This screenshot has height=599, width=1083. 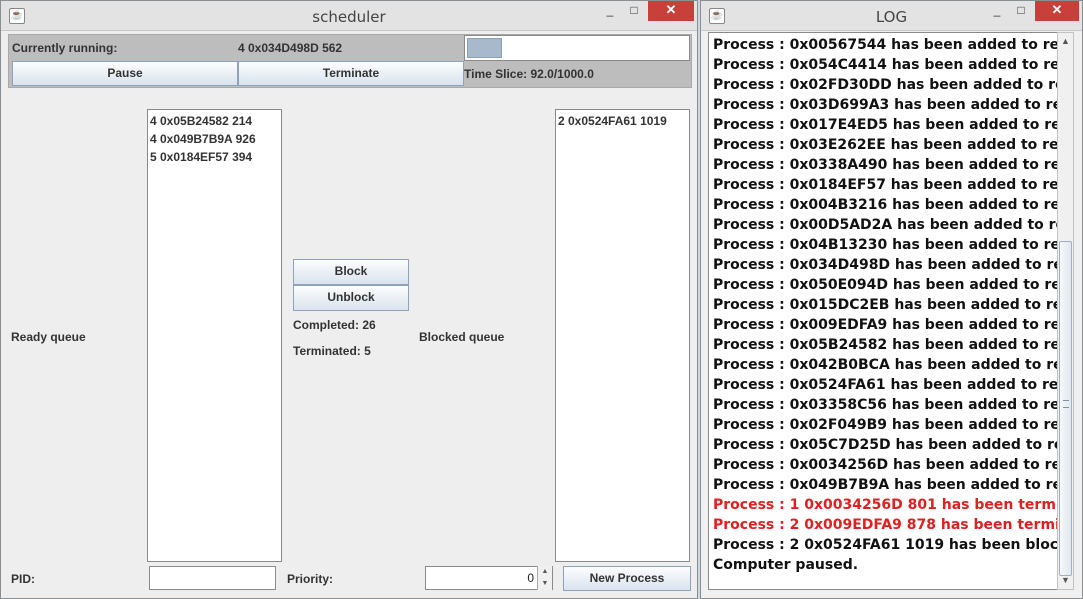 I want to click on scrollbar-thumb, so click(x=1065, y=408).